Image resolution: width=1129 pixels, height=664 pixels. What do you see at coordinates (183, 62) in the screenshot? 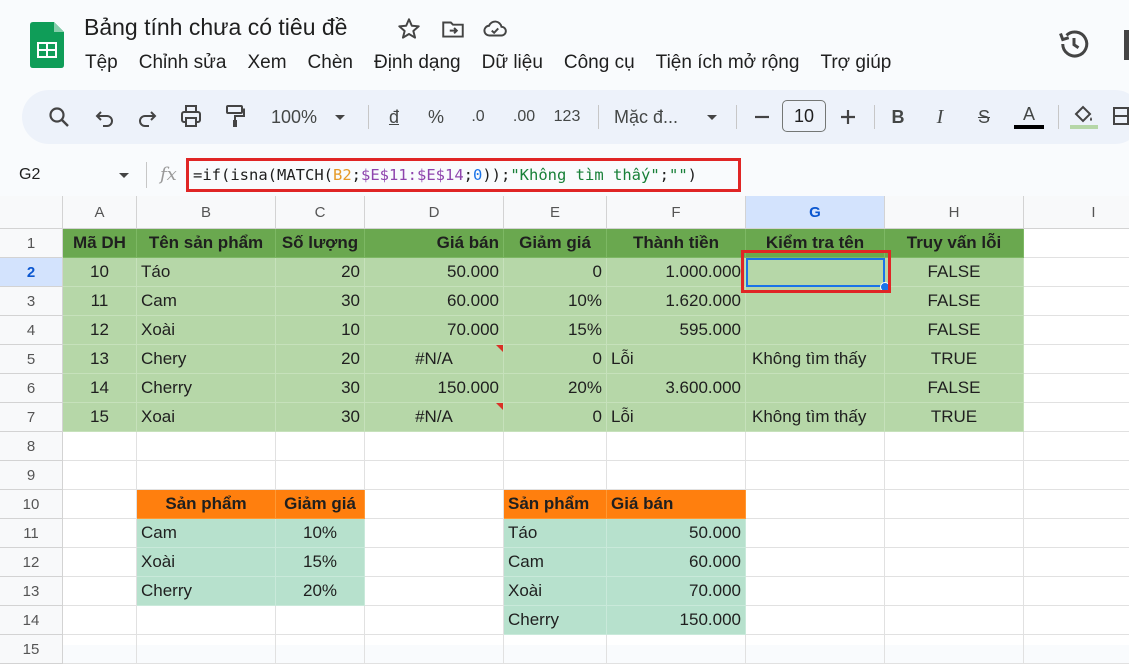
I see `menu-edit: Chỉnh sửa` at bounding box center [183, 62].